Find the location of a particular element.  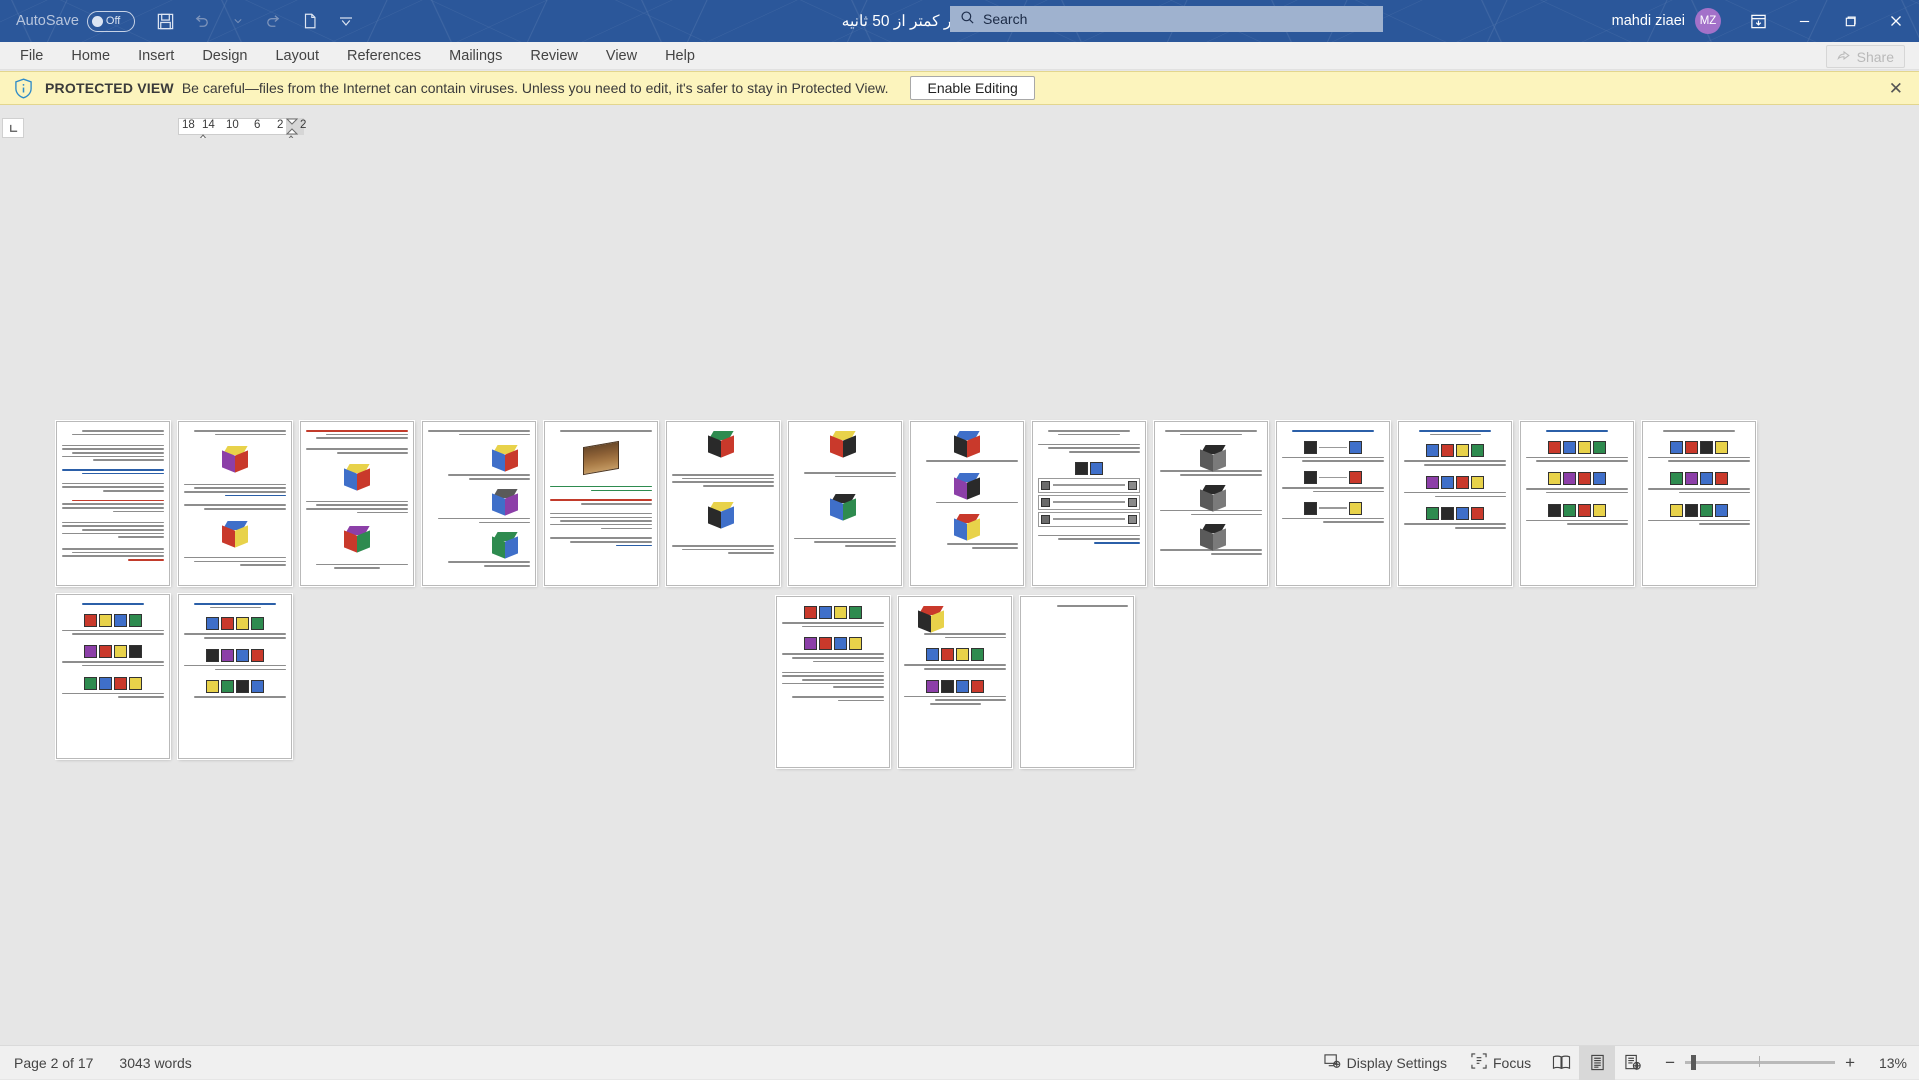

read-mode-icon is located at coordinates (1561, 1063).